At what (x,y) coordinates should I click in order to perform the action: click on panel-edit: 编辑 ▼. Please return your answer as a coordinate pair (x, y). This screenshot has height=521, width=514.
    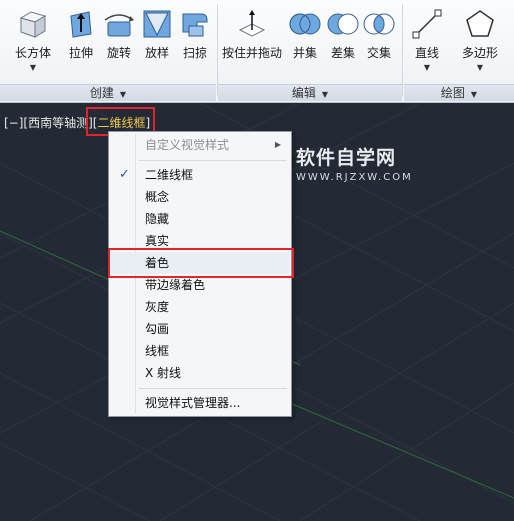
    Looking at the image, I should click on (310, 92).